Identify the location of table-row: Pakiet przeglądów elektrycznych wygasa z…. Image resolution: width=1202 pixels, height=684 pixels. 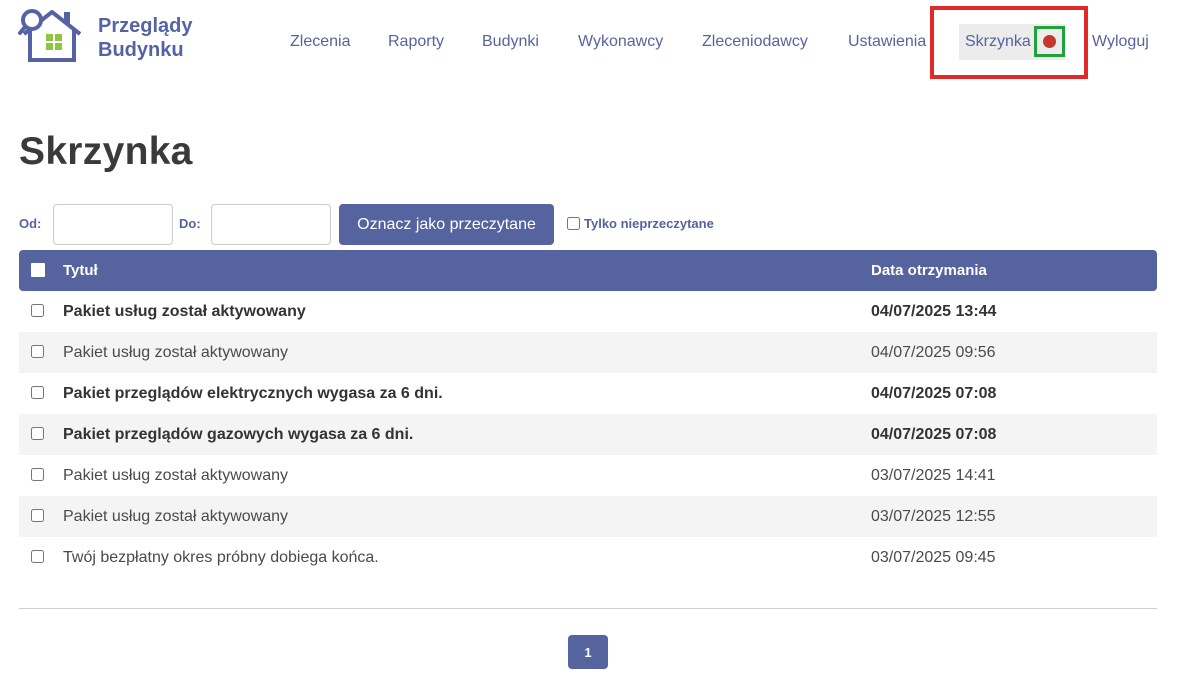
(588, 393).